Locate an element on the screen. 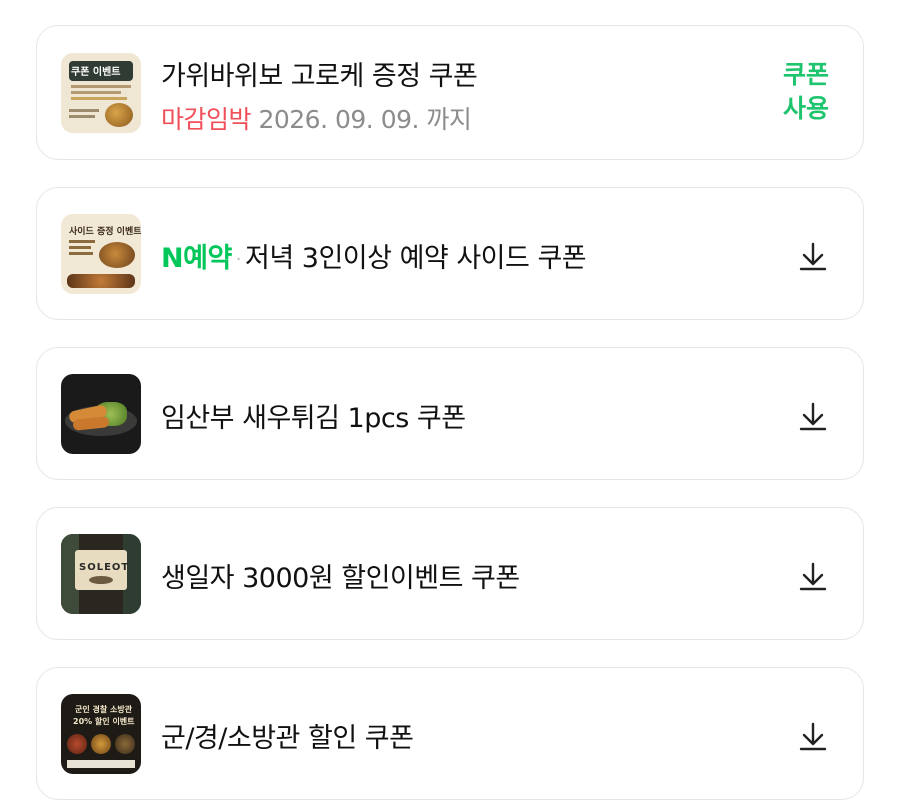 This screenshot has height=812, width=900. croquette-image is located at coordinates (119, 115).